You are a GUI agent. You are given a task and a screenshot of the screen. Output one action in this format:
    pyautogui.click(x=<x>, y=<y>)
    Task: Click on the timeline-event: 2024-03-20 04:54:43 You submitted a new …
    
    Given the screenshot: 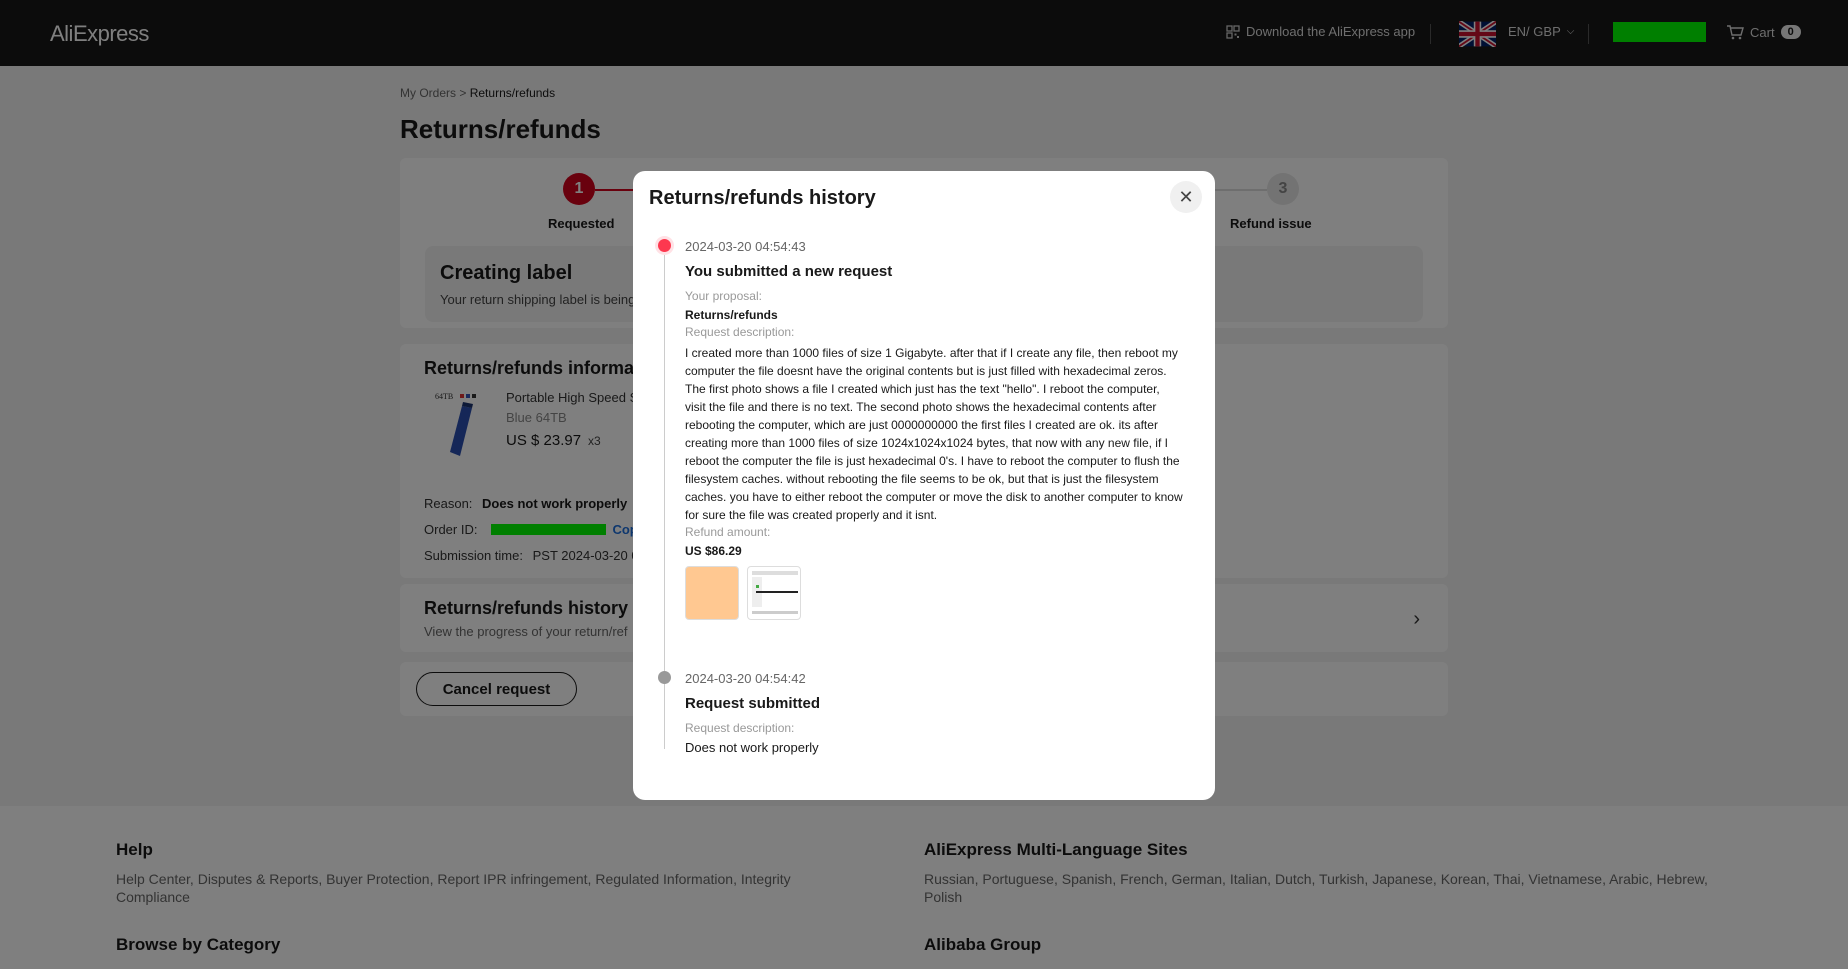 What is the action you would take?
    pyautogui.click(x=935, y=429)
    